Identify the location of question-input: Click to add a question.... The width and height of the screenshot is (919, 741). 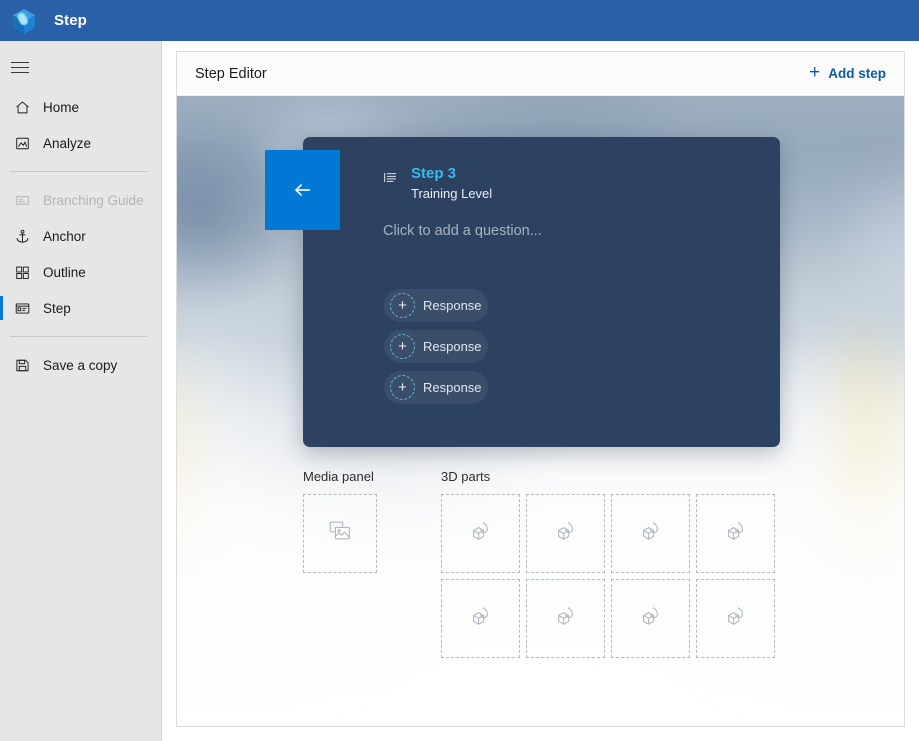
(462, 231).